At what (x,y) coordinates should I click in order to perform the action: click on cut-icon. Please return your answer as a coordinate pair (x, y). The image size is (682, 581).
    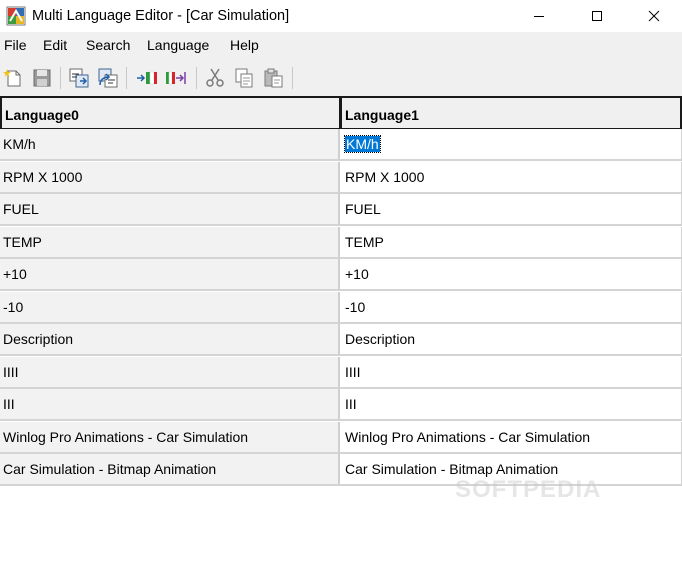
    Looking at the image, I should click on (215, 77).